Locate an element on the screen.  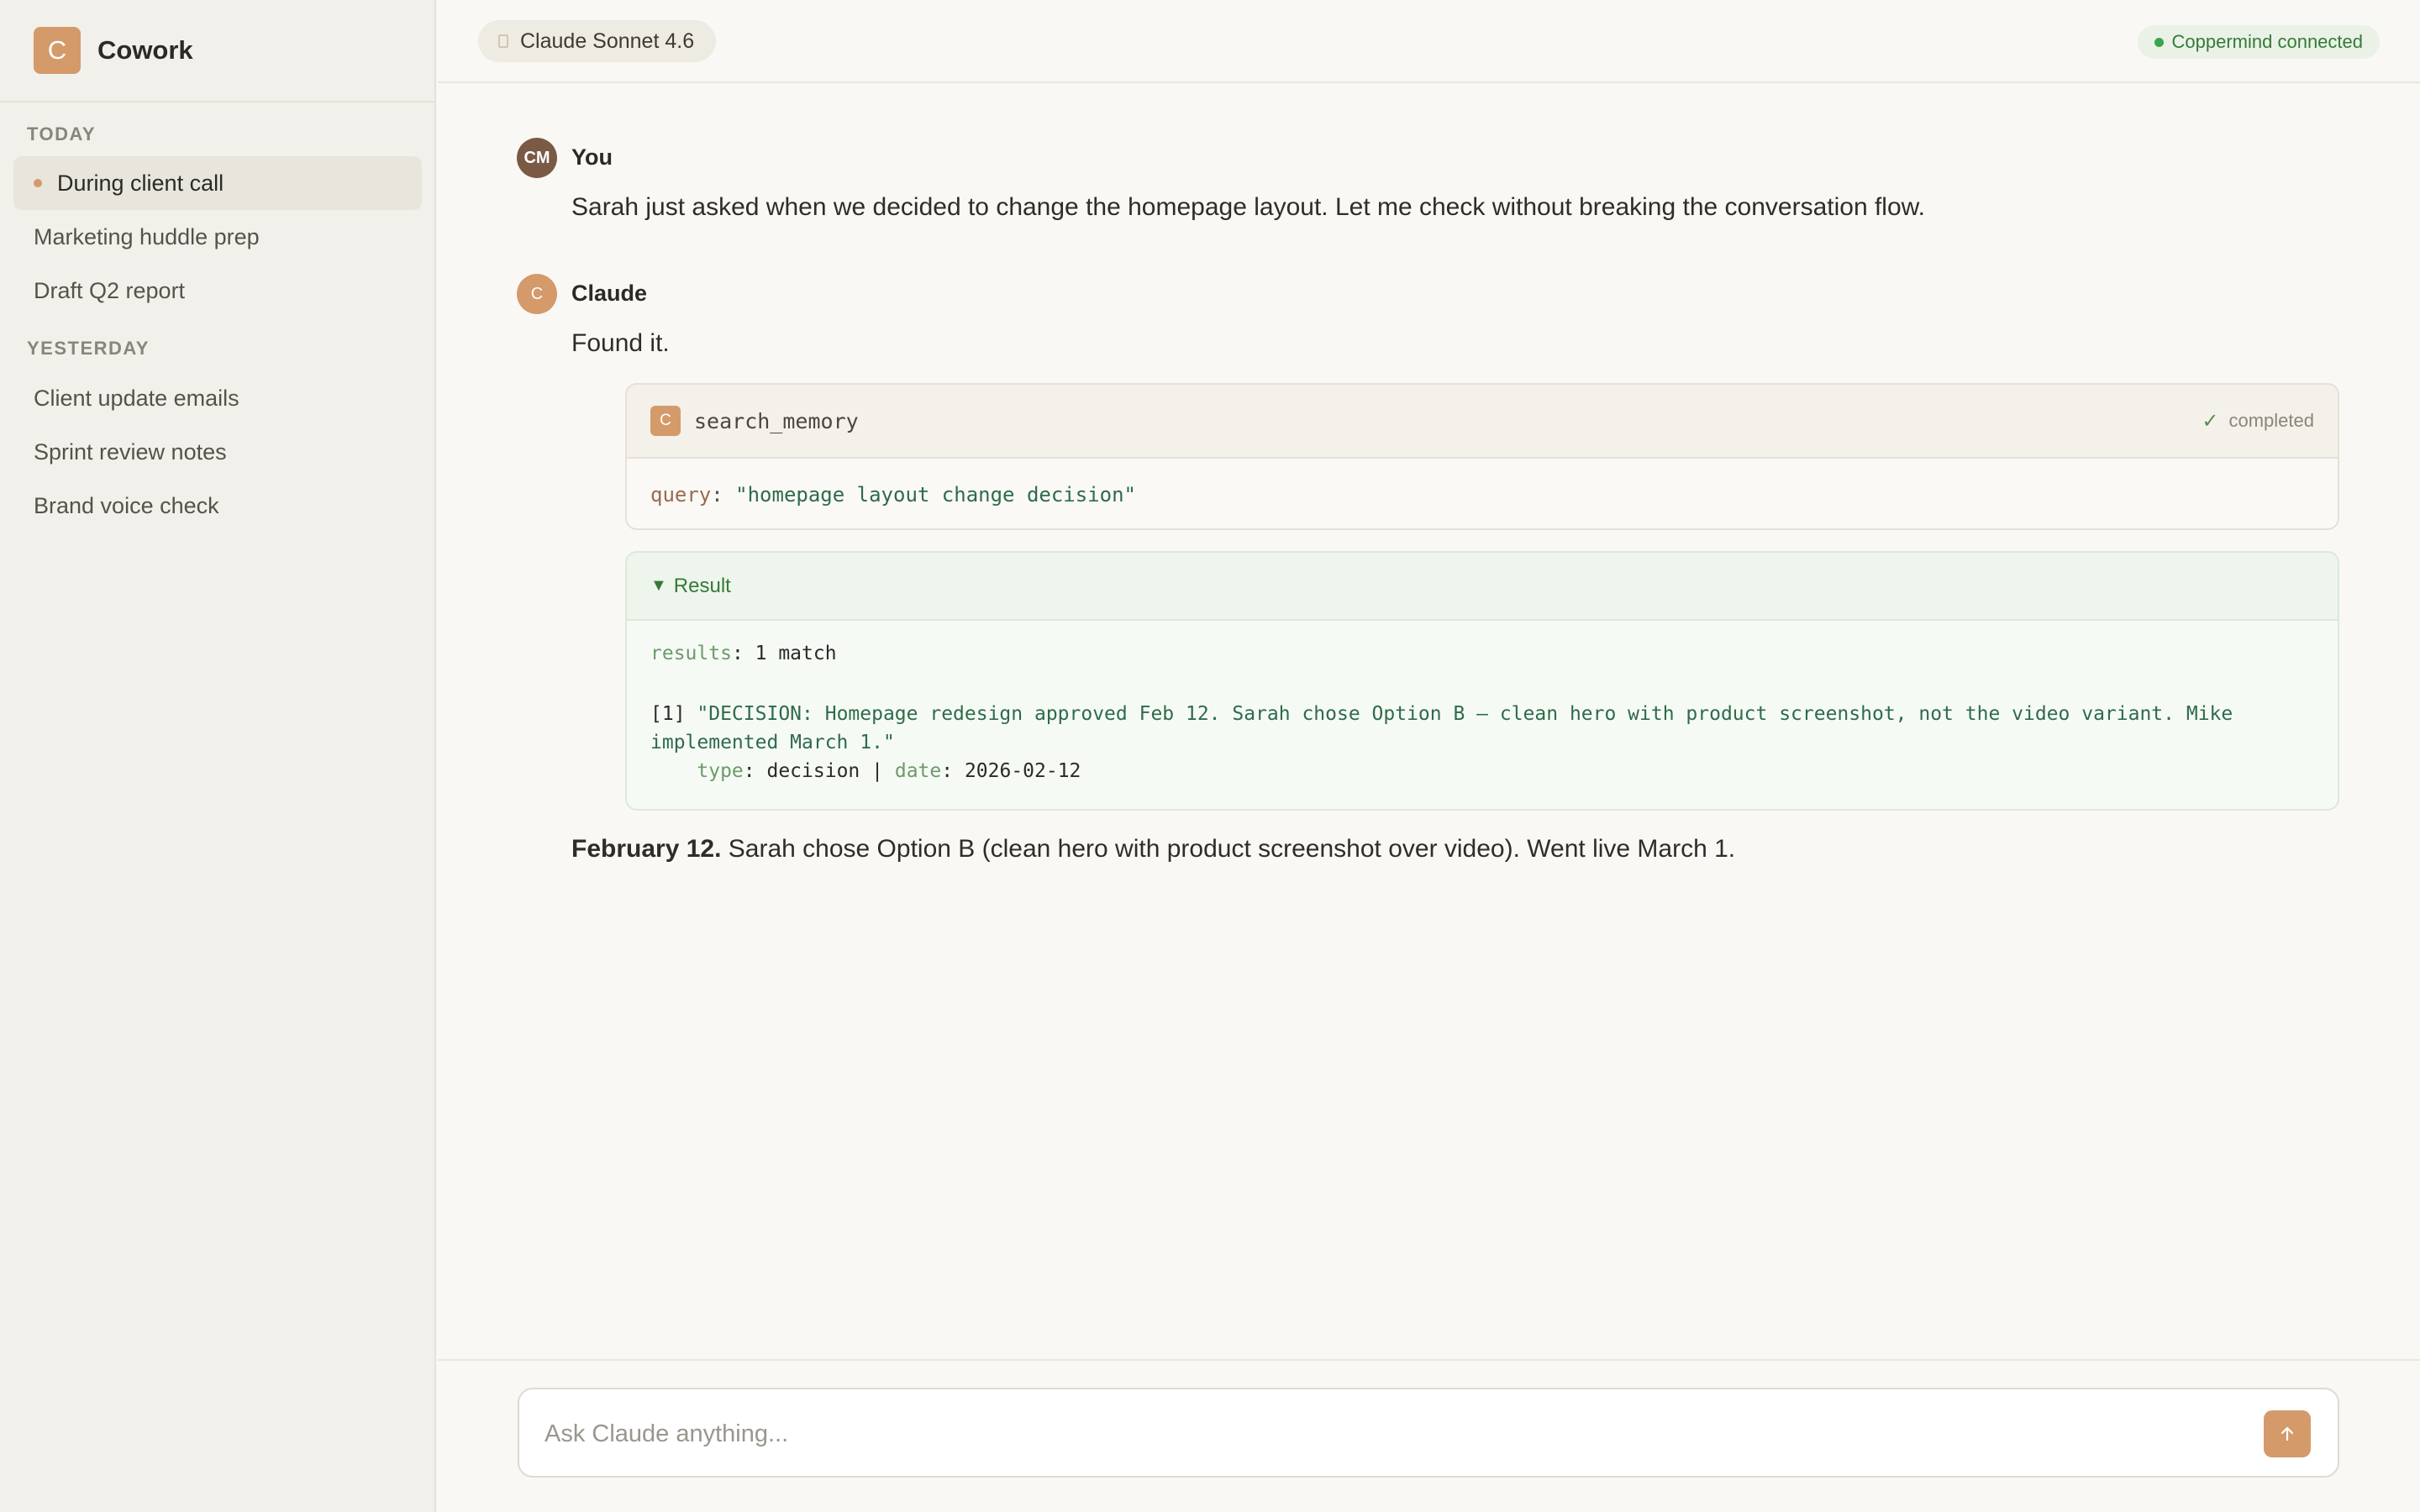
sidebar-item-brand-voice-check: Brand voice check is located at coordinates (218, 506).